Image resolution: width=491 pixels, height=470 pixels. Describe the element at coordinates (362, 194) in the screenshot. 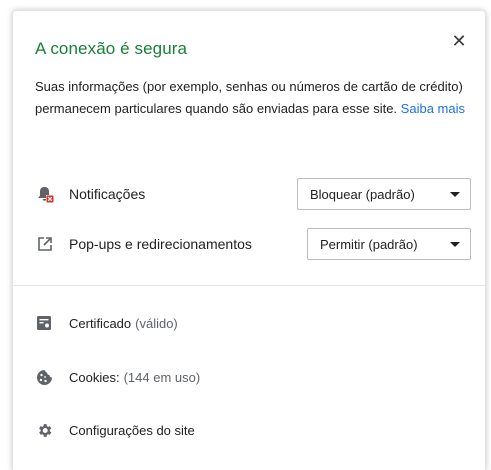

I see `notifications-select-value: Bloquear (padrão)` at that location.